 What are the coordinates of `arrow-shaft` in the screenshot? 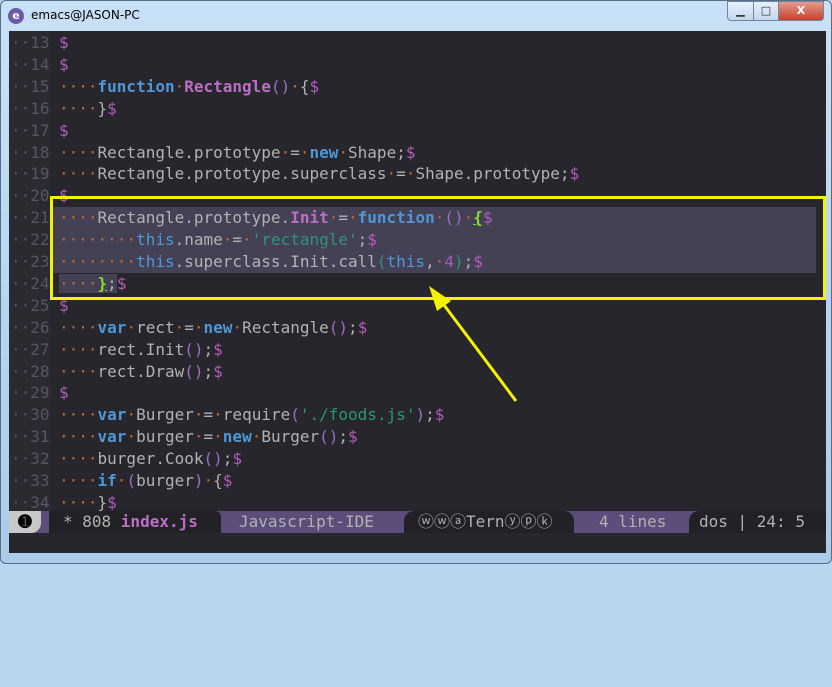 It's located at (478, 351).